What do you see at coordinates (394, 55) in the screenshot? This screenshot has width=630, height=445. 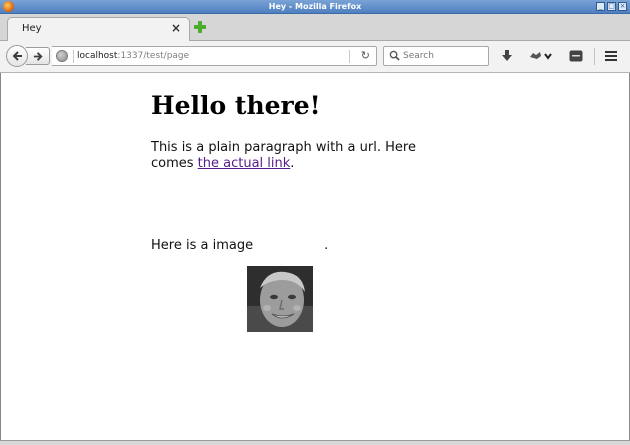 I see `search-icon` at bounding box center [394, 55].